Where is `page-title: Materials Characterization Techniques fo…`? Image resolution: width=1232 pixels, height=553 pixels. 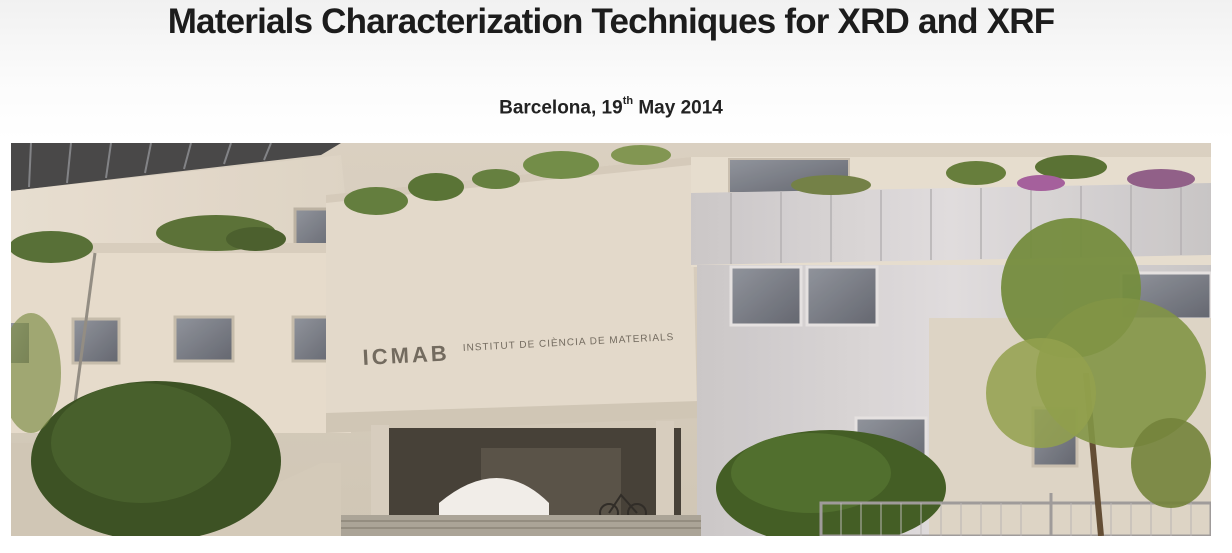
page-title: Materials Characterization Techniques fo… is located at coordinates (611, 21).